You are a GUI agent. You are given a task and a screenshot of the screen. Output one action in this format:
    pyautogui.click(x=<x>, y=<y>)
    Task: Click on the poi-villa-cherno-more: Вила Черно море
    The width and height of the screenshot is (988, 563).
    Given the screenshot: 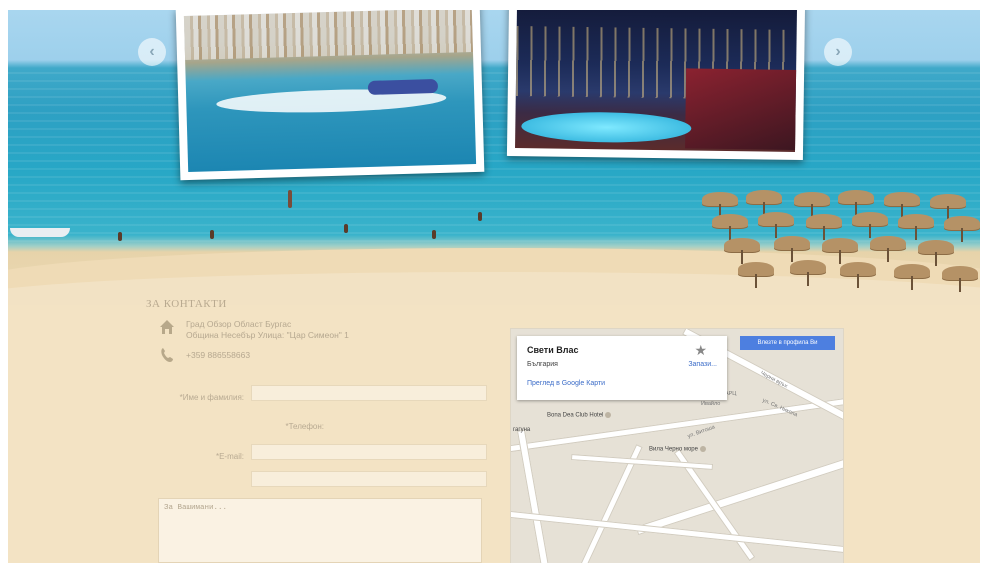 What is the action you would take?
    pyautogui.click(x=677, y=449)
    